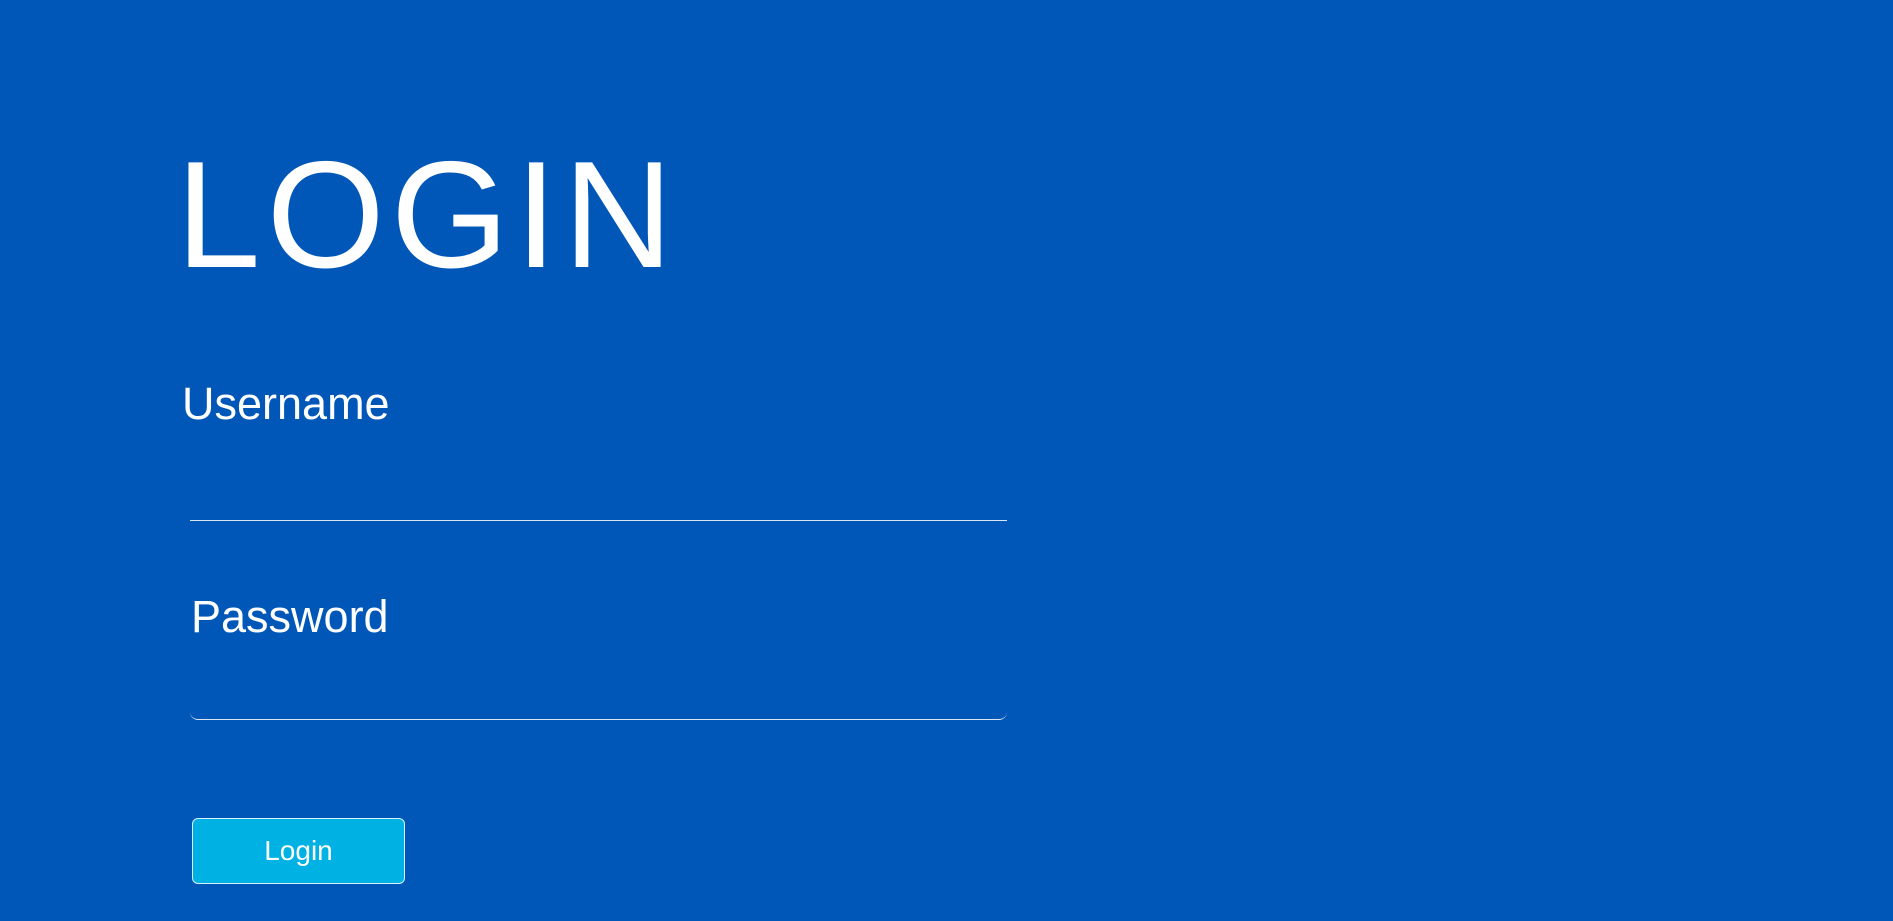 This screenshot has height=921, width=1893. Describe the element at coordinates (598, 494) in the screenshot. I see `username-field` at that location.